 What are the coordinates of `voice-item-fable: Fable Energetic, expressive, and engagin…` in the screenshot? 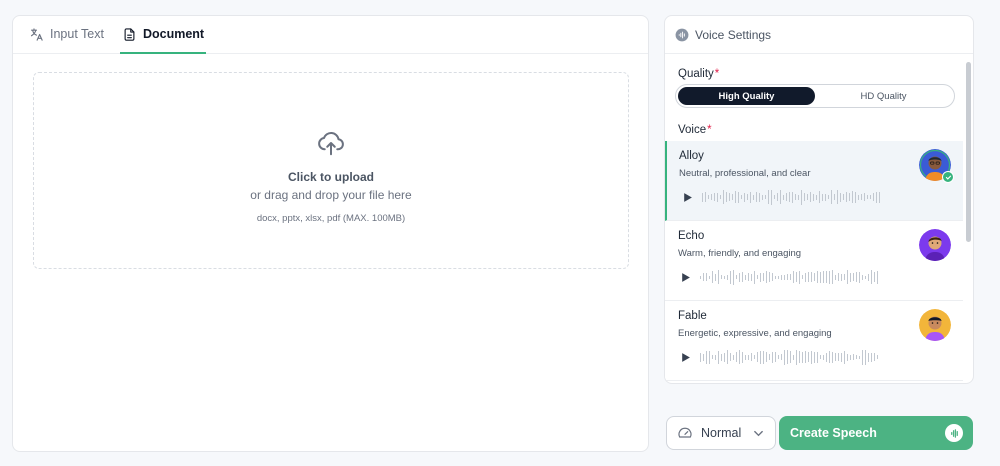 It's located at (814, 341).